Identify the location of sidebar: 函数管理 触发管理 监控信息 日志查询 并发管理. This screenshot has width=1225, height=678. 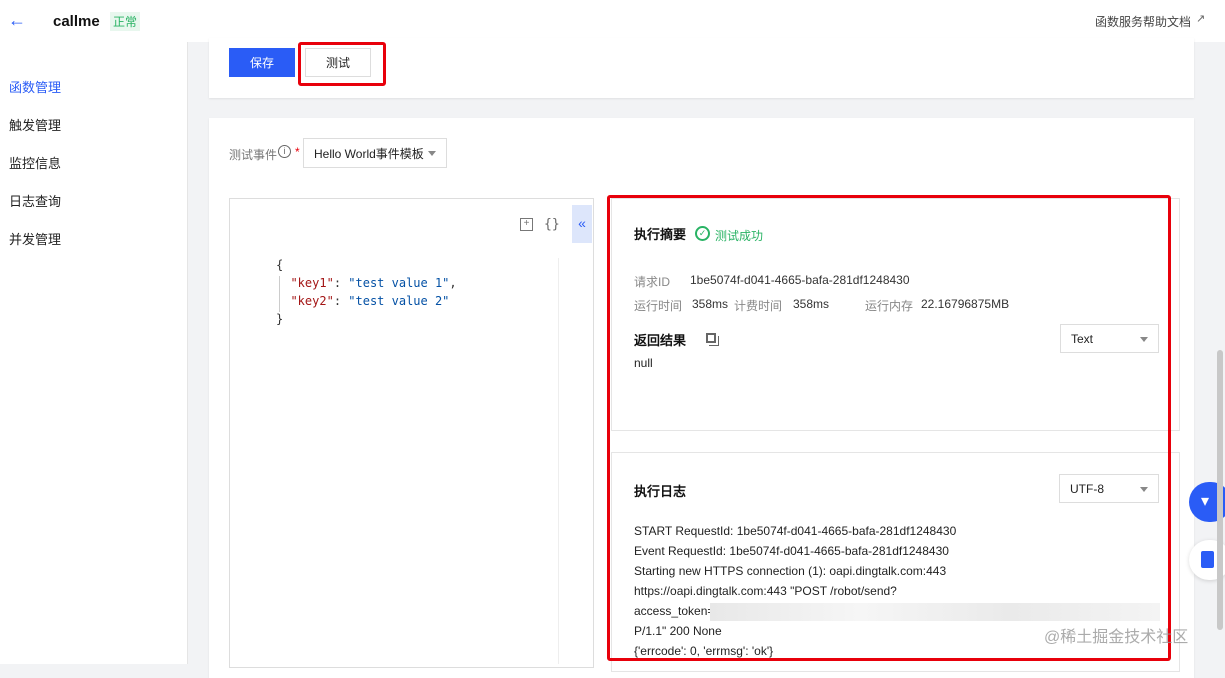
(94, 353).